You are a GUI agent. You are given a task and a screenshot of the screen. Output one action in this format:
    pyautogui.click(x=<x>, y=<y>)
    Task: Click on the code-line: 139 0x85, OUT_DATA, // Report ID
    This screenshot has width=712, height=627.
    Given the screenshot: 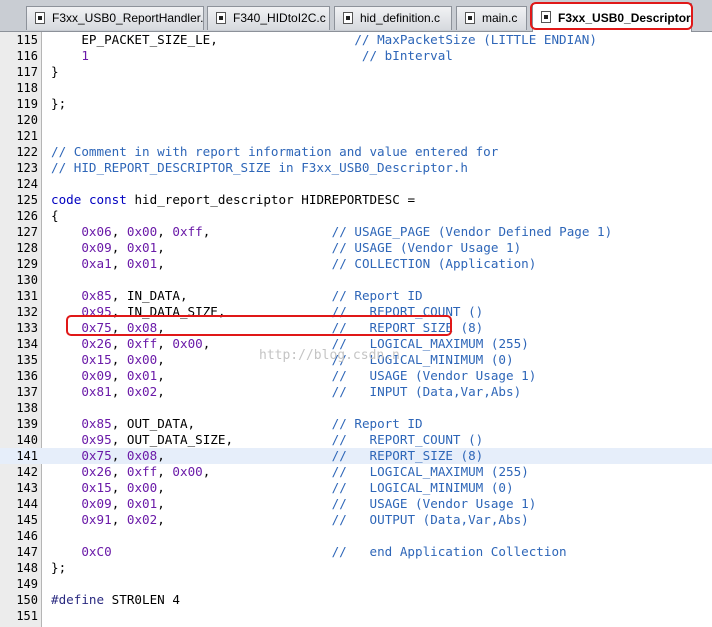 What is the action you would take?
    pyautogui.click(x=356, y=424)
    